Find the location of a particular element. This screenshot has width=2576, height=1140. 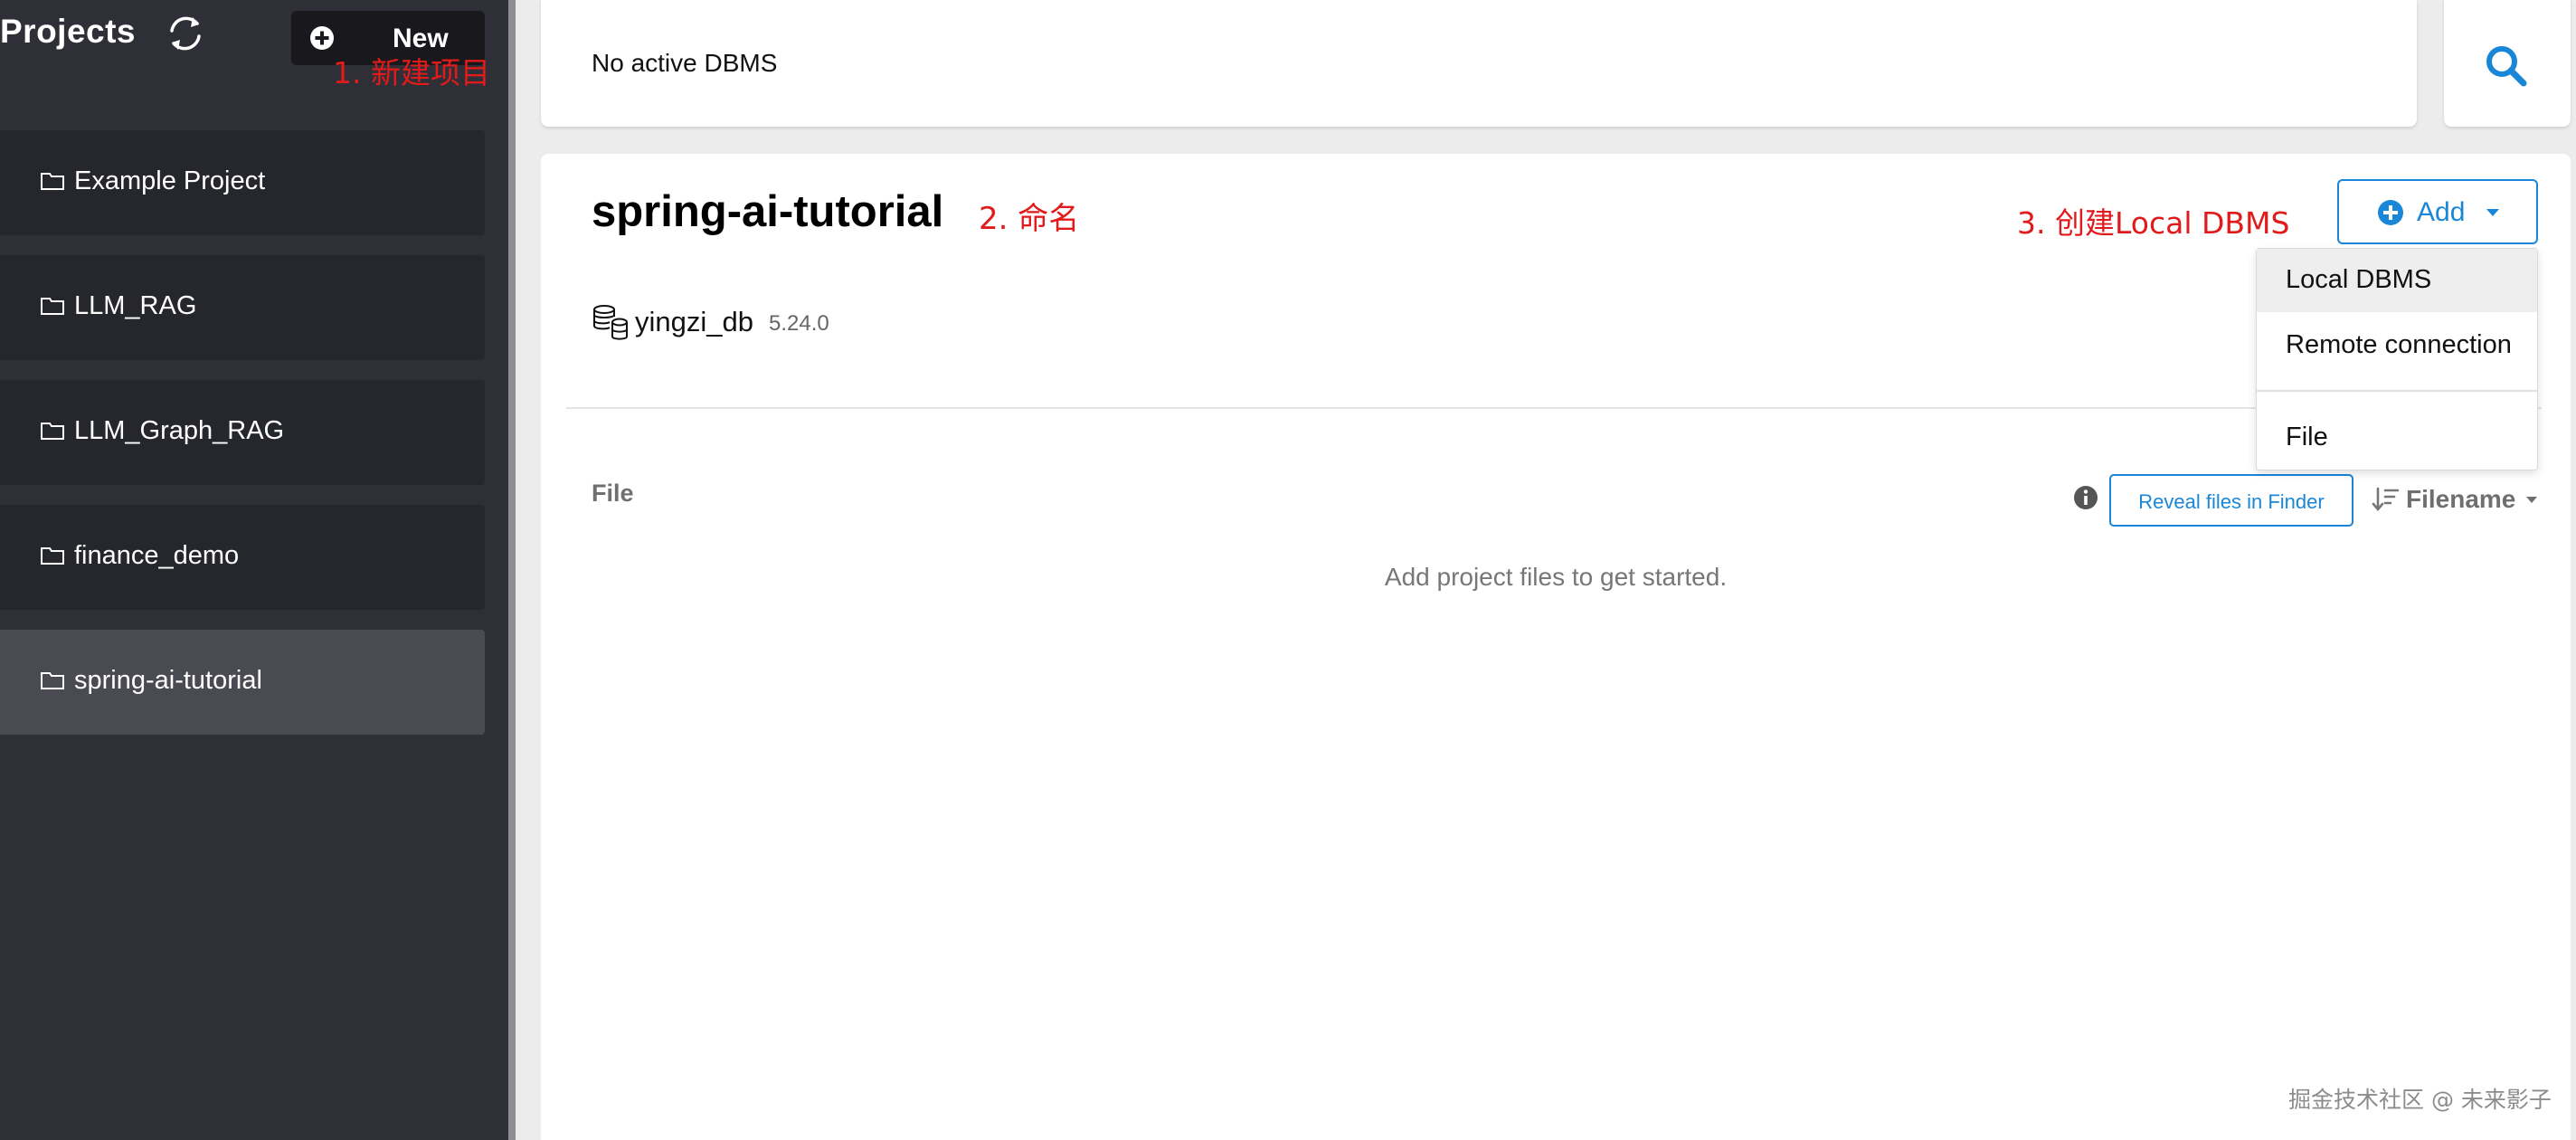

dbms-name: yingzi_db is located at coordinates (694, 321).